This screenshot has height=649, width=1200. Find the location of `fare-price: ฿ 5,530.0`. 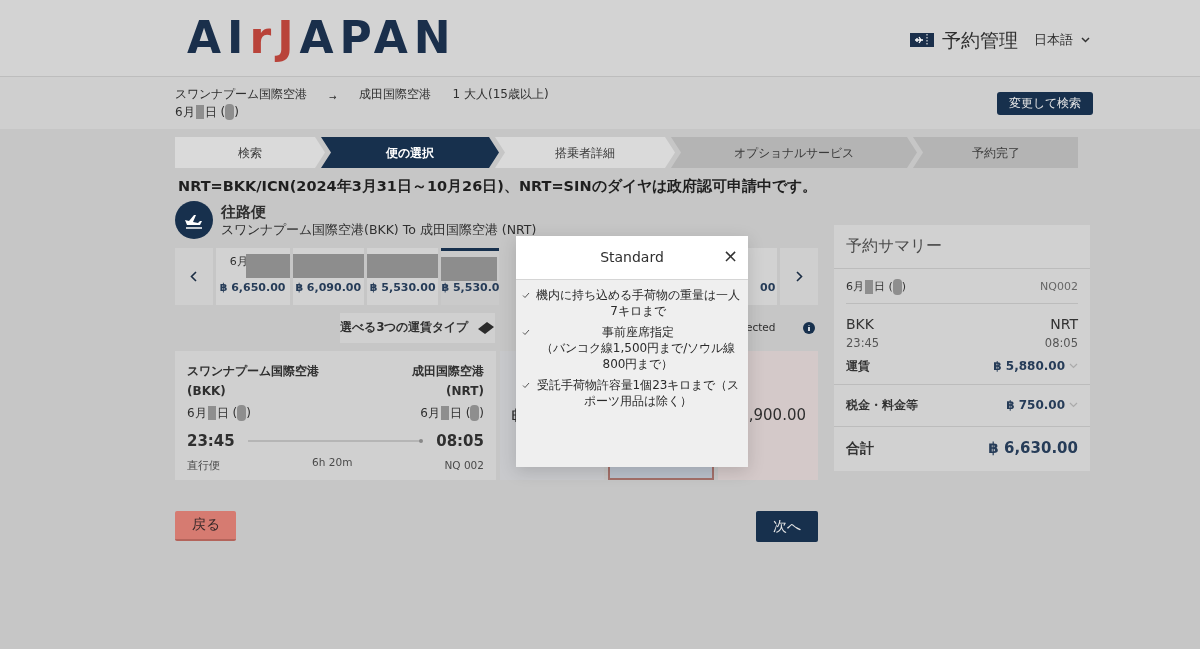

fare-price: ฿ 5,530.0 is located at coordinates (470, 288).